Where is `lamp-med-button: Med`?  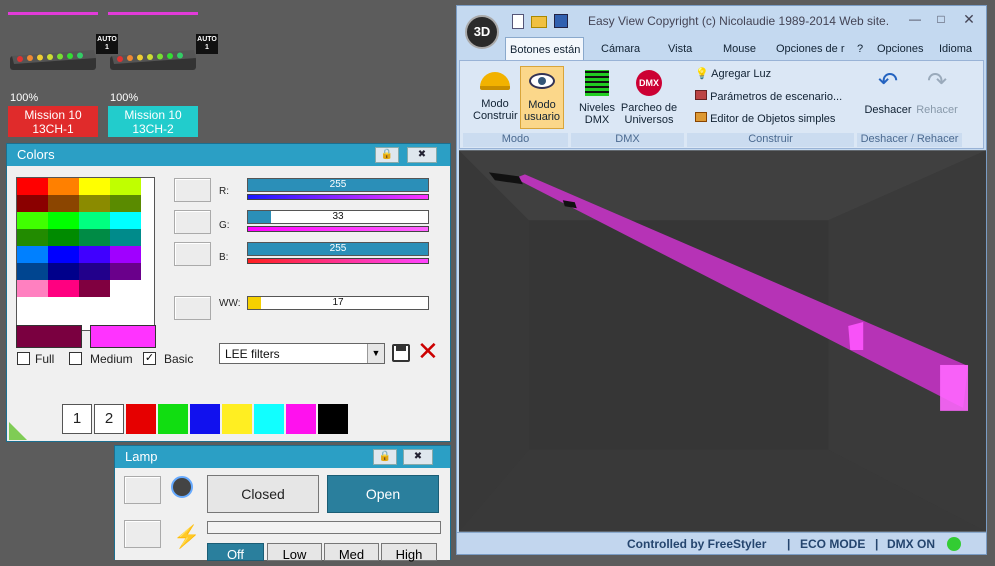
lamp-med-button: Med is located at coordinates (351, 552).